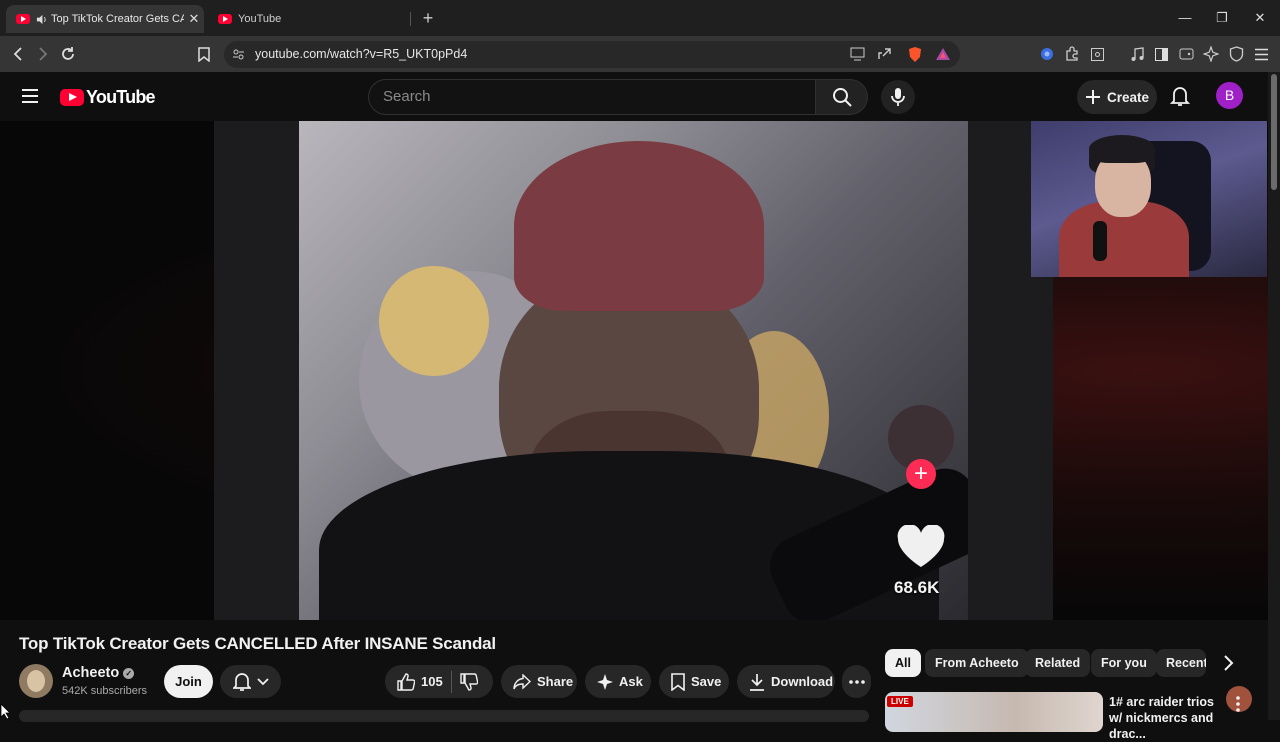 This screenshot has height=742, width=1280. Describe the element at coordinates (678, 681) in the screenshot. I see `save-bookmark-icon` at that location.